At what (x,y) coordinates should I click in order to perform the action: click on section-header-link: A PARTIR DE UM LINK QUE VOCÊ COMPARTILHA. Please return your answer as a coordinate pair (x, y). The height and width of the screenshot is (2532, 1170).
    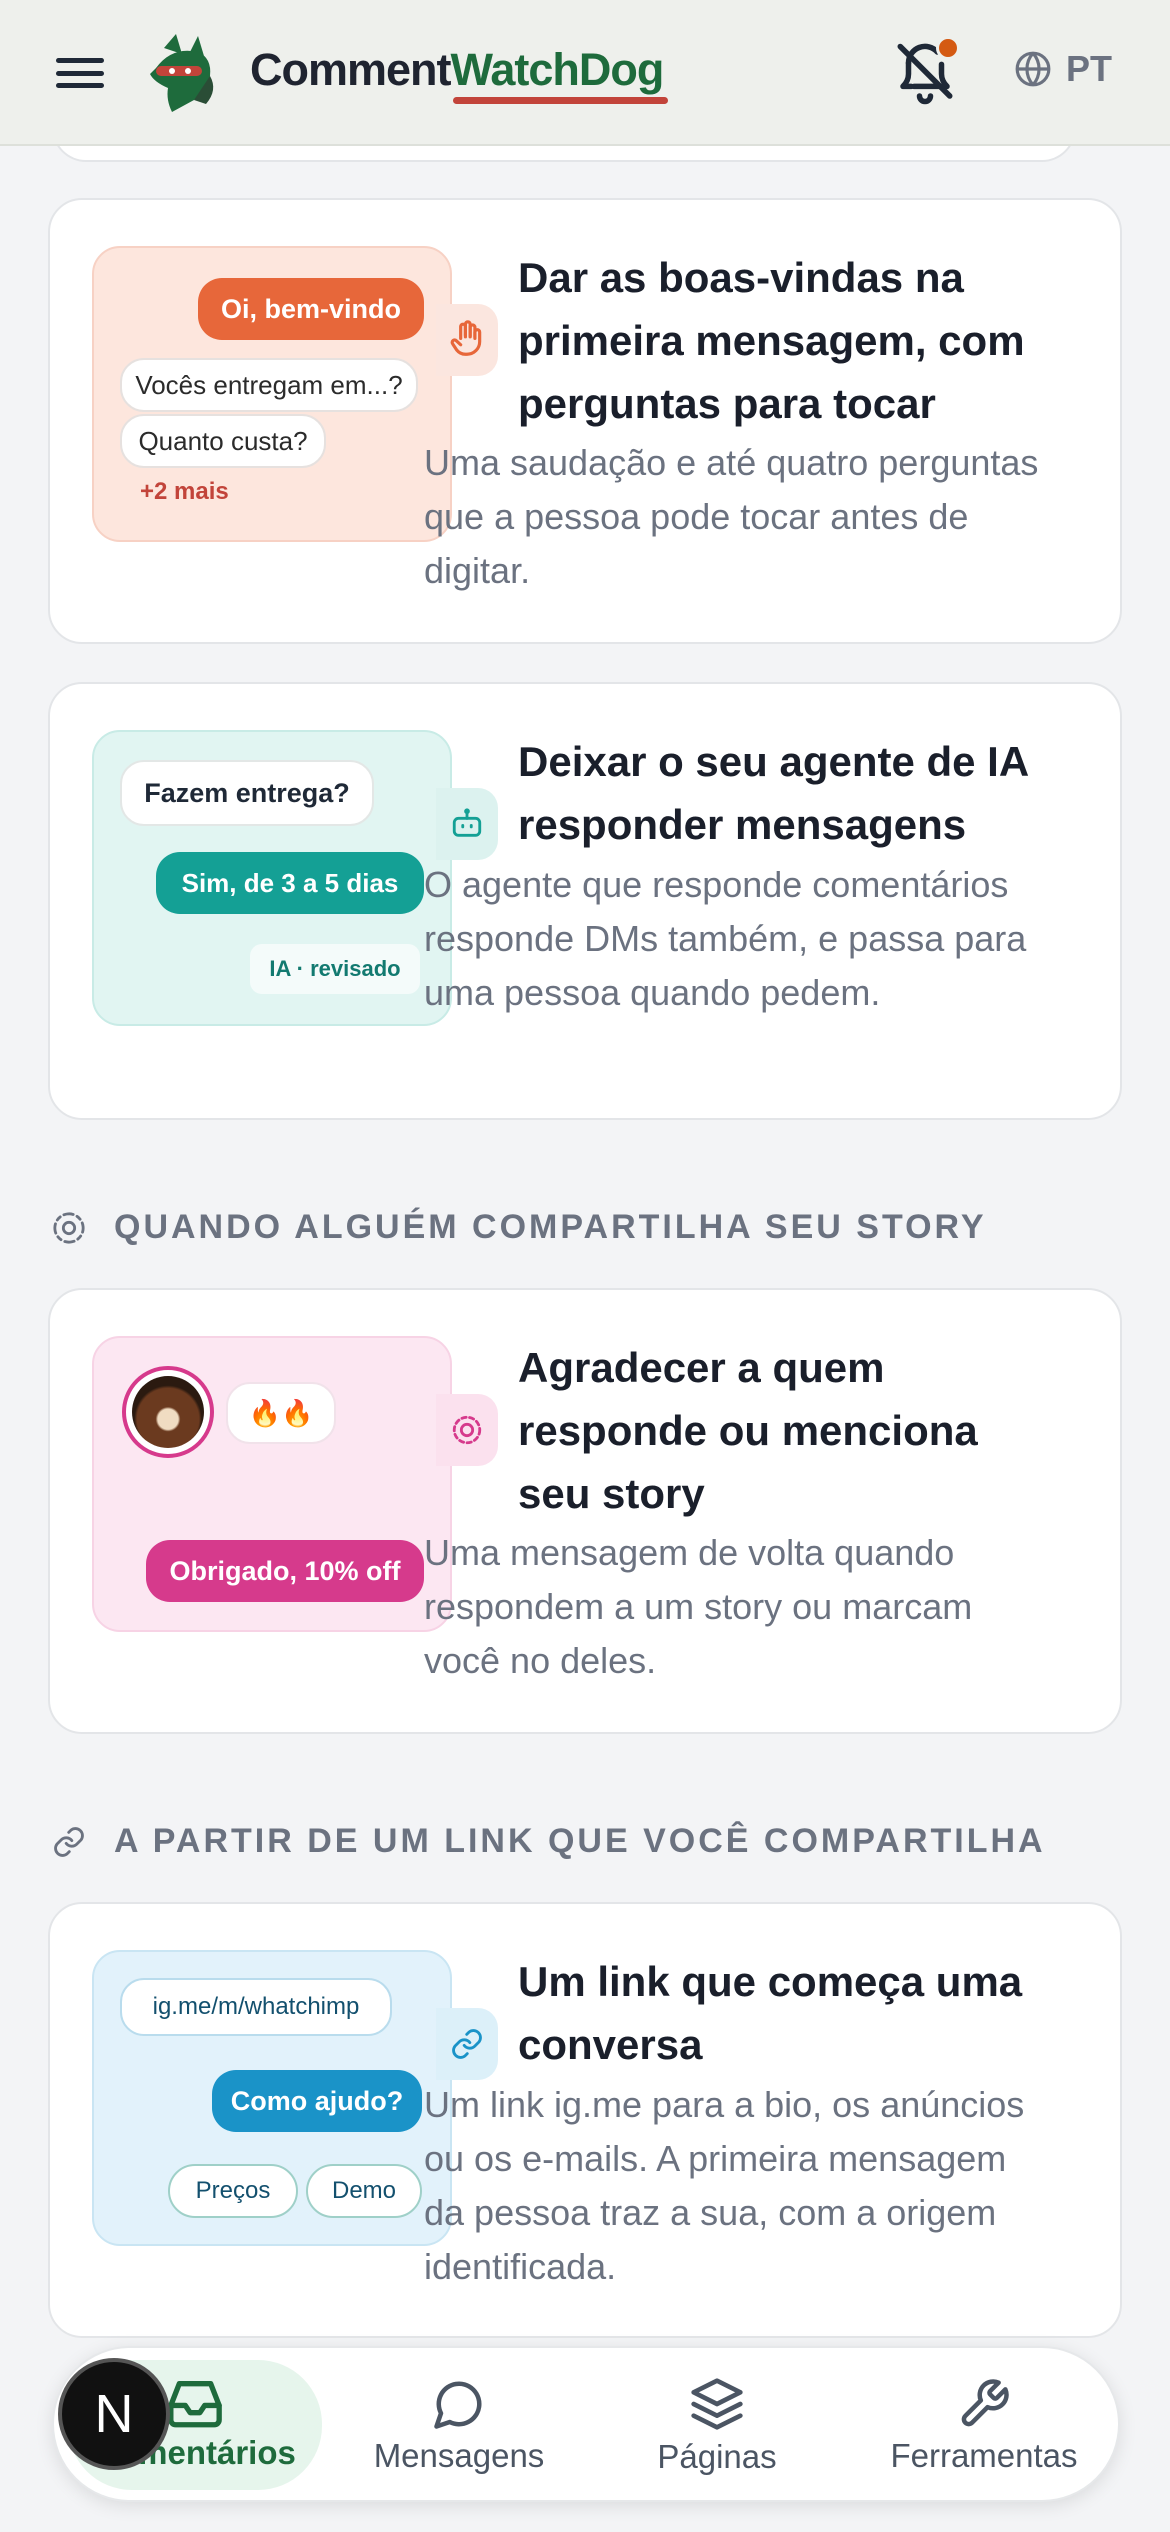
    Looking at the image, I should click on (549, 1841).